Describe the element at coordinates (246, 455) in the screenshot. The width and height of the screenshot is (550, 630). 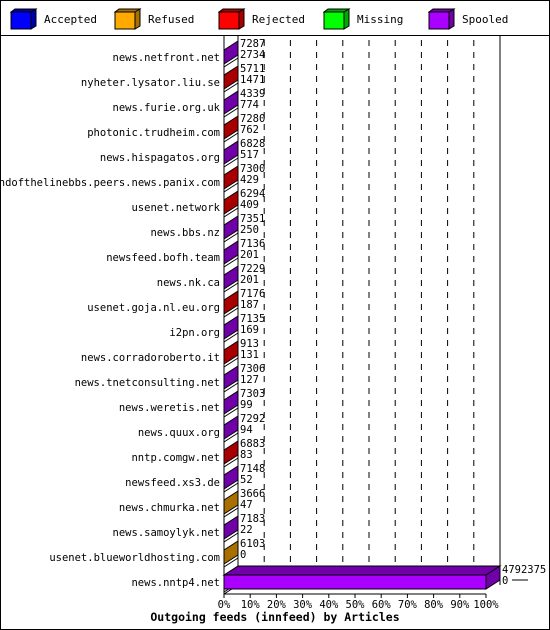
I see `value-label-bottom: 83` at that location.